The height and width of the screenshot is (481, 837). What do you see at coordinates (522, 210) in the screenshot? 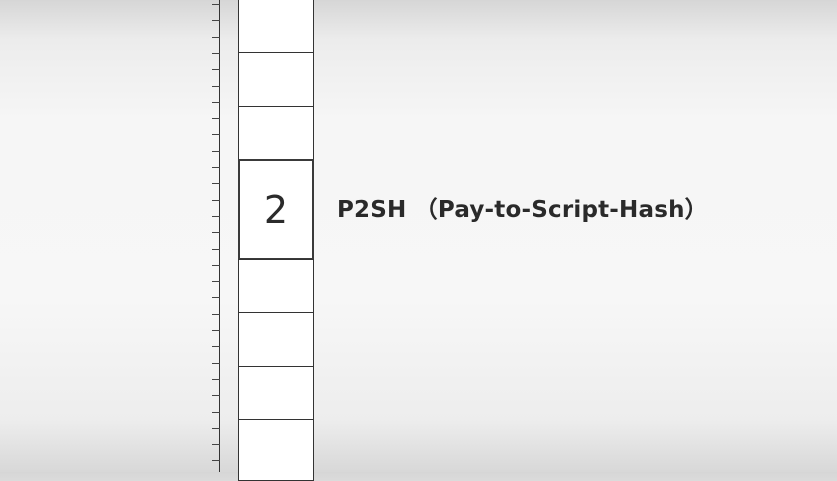
I see `cell-label: P2SH （Pay-to-Script-Hash）` at bounding box center [522, 210].